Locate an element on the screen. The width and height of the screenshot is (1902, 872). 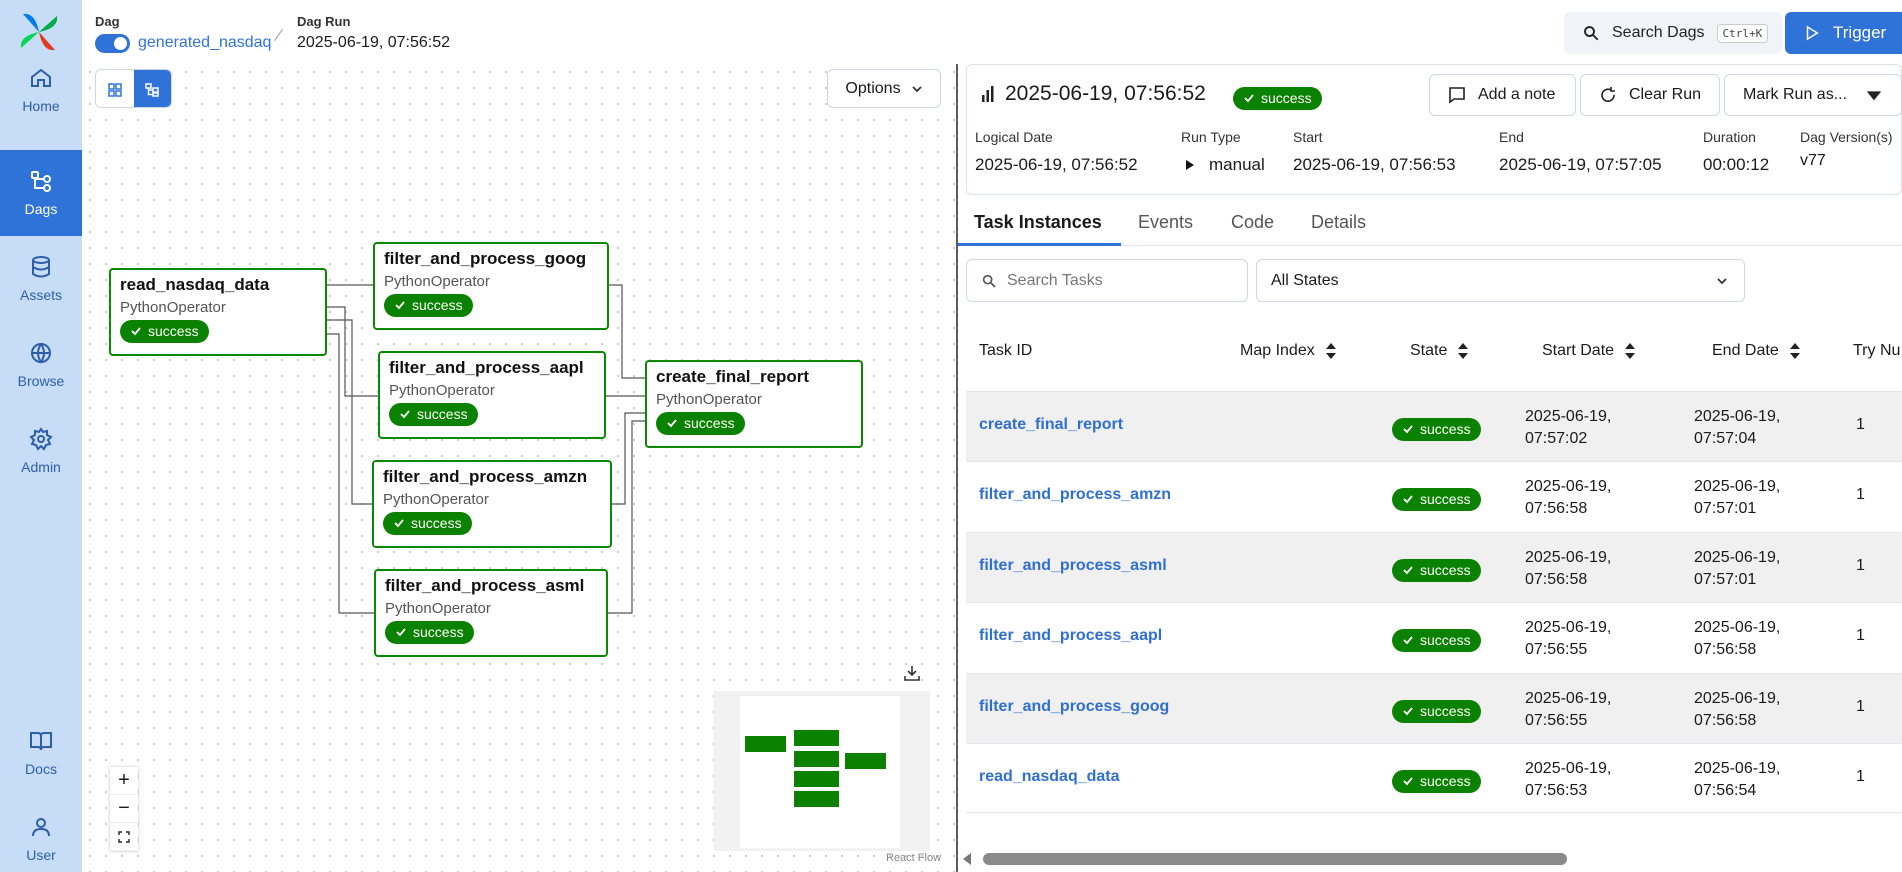
run-type-text: manual is located at coordinates (1237, 164).